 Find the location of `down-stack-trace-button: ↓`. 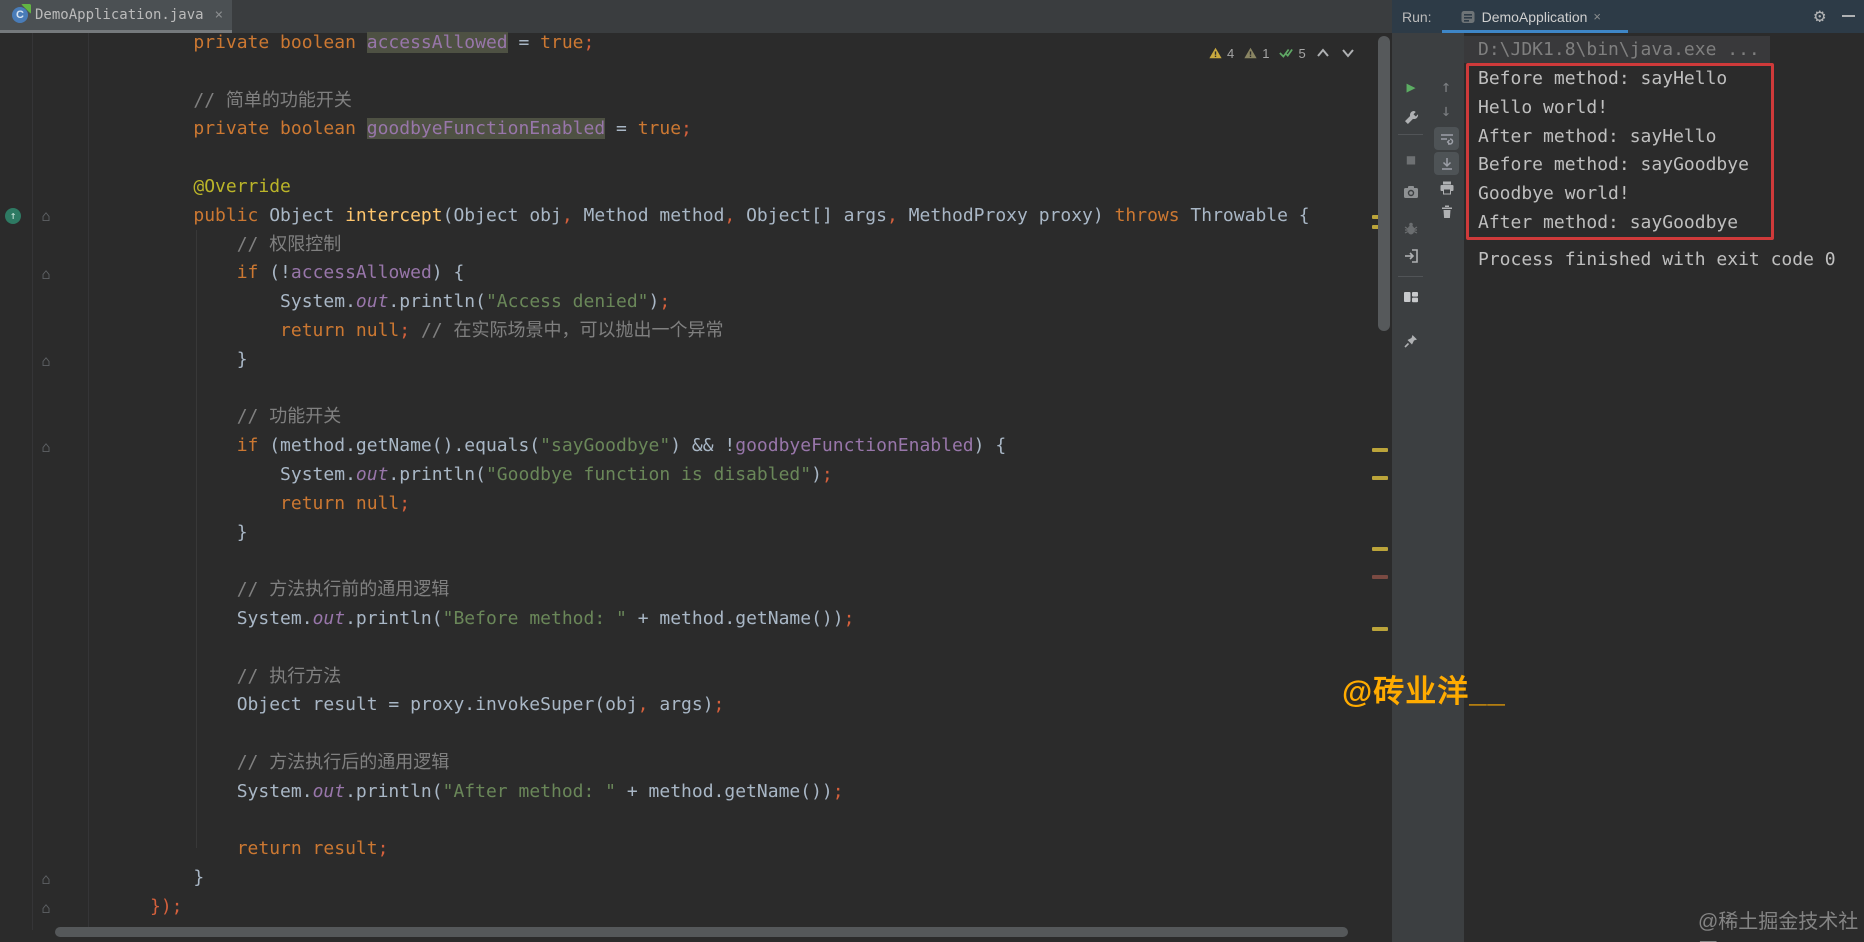

down-stack-trace-button: ↓ is located at coordinates (1446, 111).